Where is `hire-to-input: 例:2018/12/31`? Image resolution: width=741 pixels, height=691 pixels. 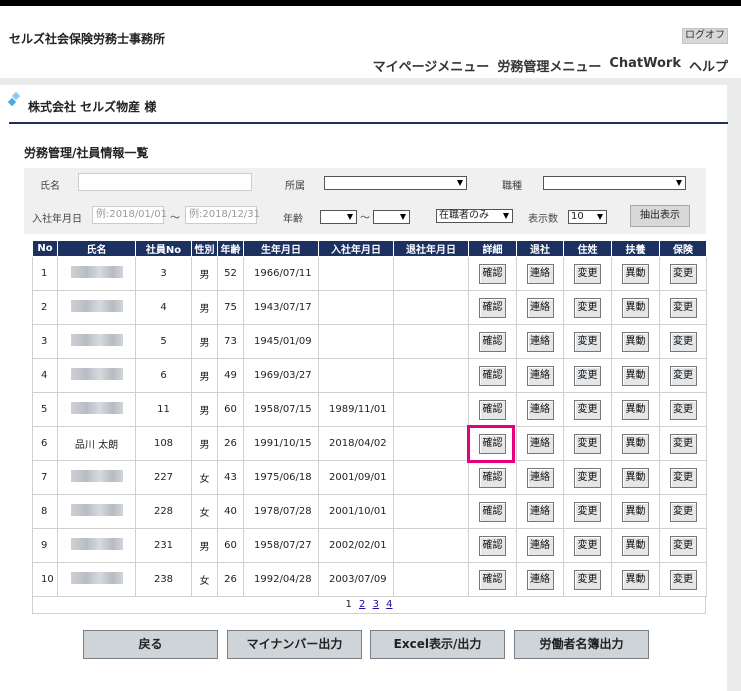
hire-to-input: 例:2018/12/31 is located at coordinates (222, 215).